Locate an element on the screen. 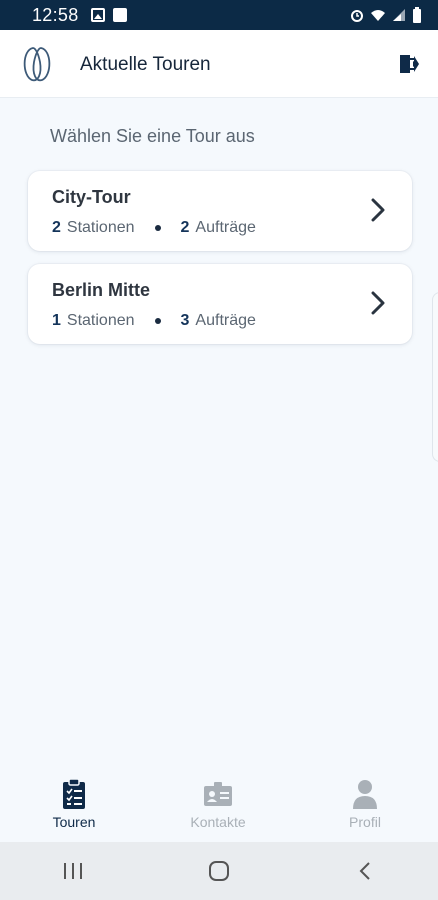 The image size is (438, 900). page-title: Aktuelle Touren is located at coordinates (145, 64).